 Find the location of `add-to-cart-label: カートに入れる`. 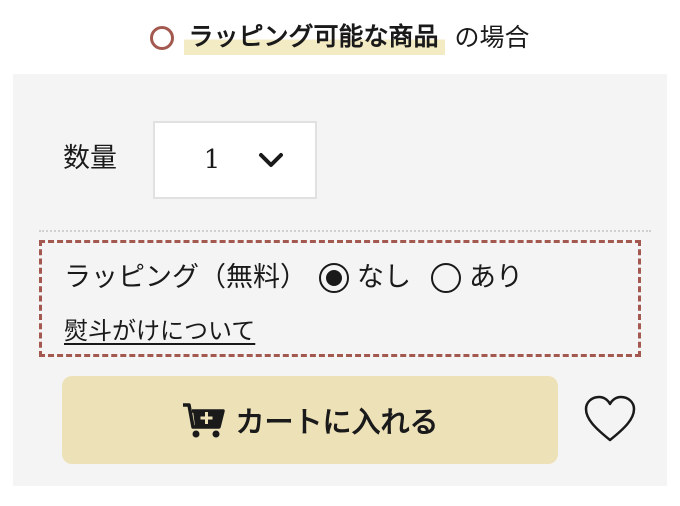

add-to-cart-label: カートに入れる is located at coordinates (337, 422).